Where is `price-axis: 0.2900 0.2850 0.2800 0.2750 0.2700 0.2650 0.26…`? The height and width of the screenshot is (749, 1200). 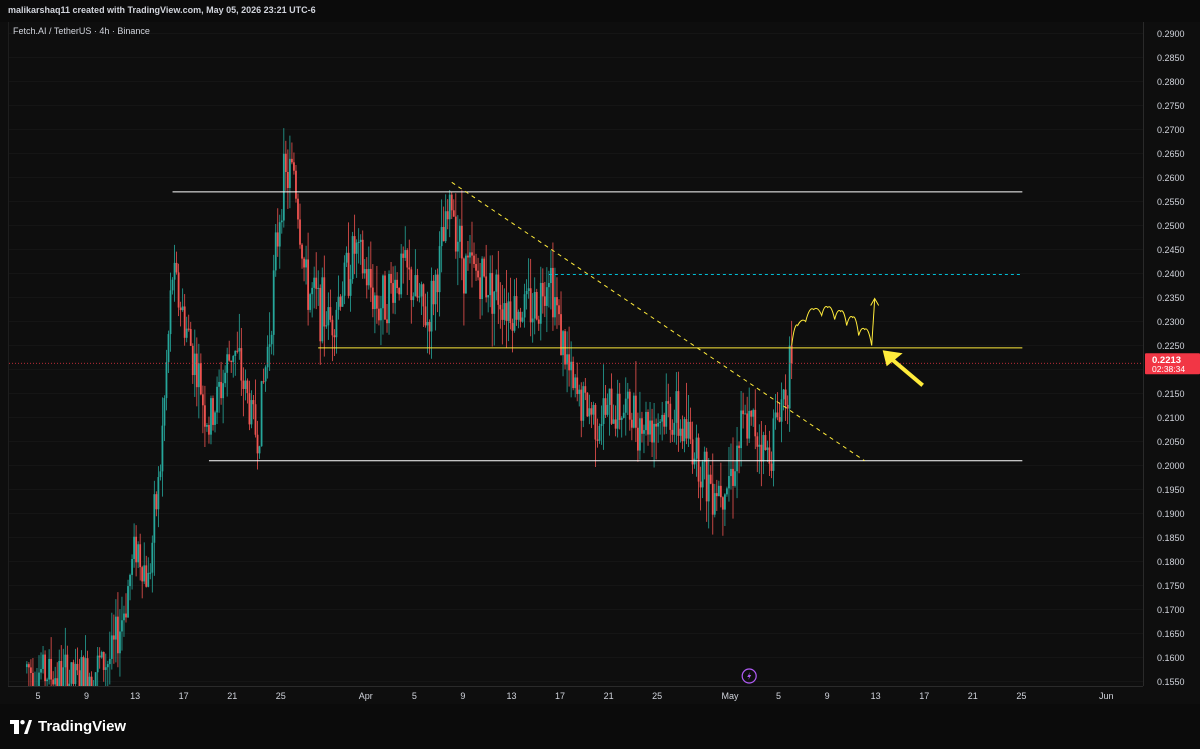 price-axis: 0.2900 0.2850 0.2800 0.2750 0.2700 0.2650 0.26… is located at coordinates (1171, 354).